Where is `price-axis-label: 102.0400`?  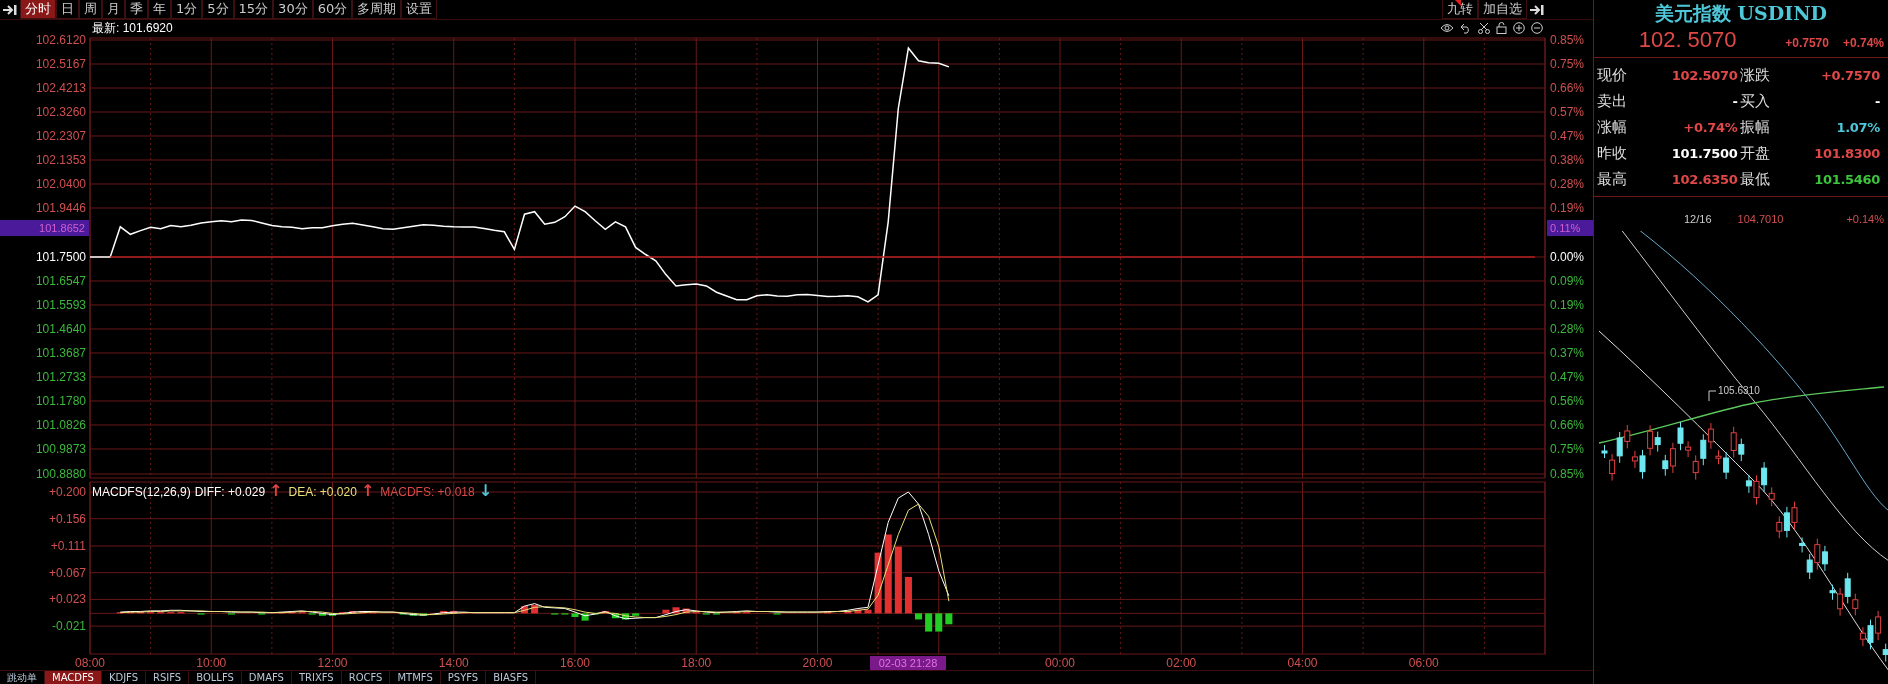 price-axis-label: 102.0400 is located at coordinates (60, 184).